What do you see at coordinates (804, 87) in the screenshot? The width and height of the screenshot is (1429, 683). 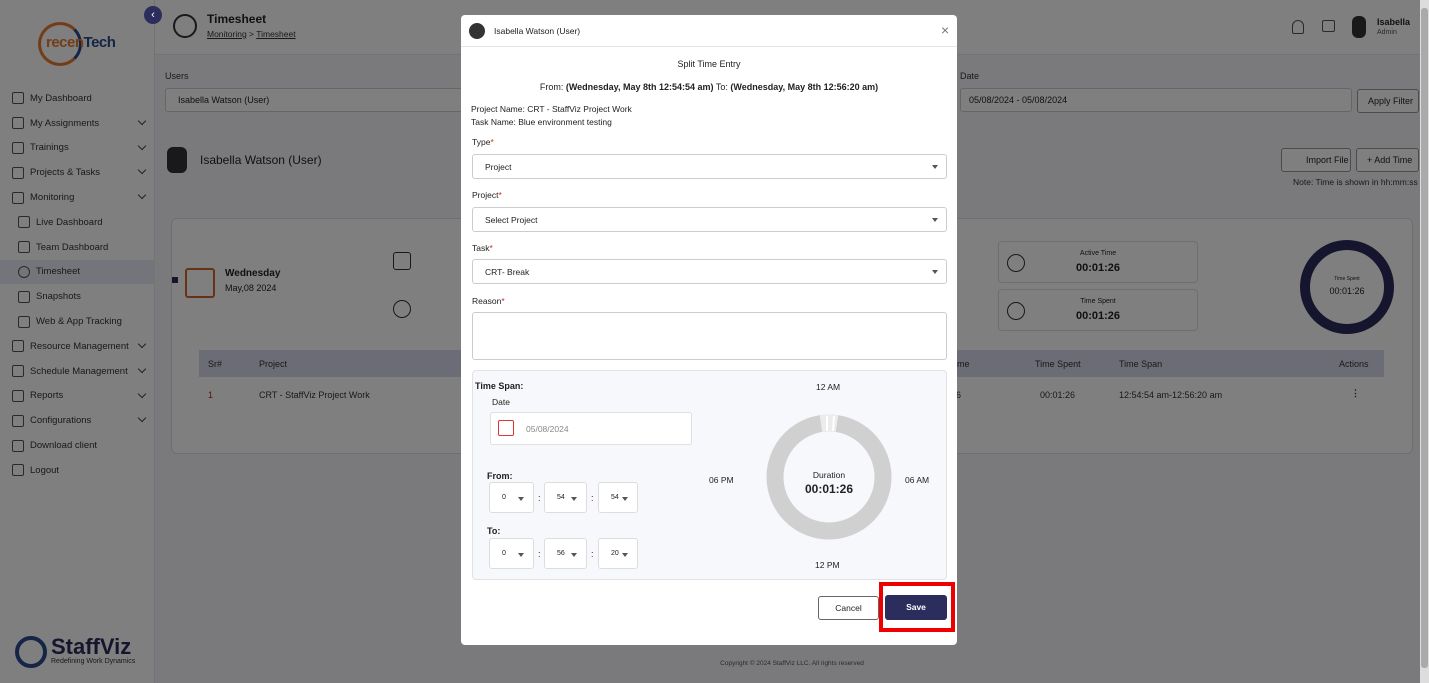 I see `range-to: (Wednesday, May 8th 12:56:20 am)` at bounding box center [804, 87].